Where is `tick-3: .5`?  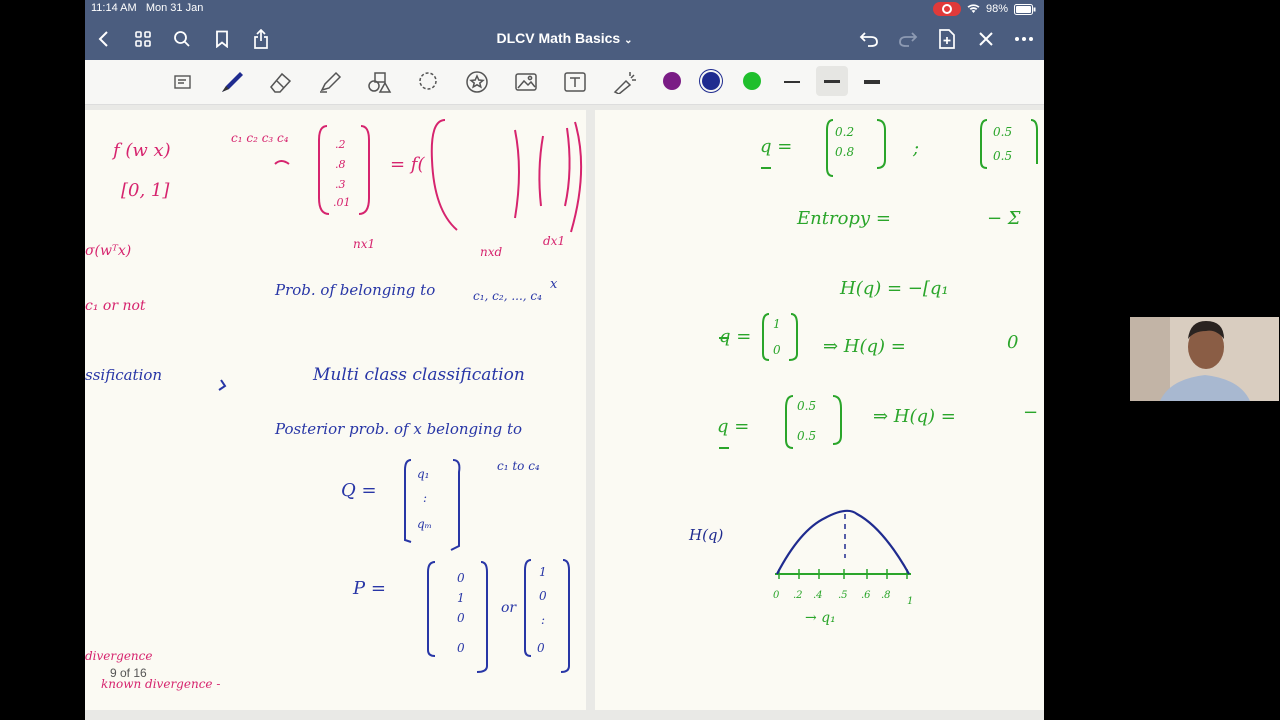
tick-3: .5 is located at coordinates (843, 595).